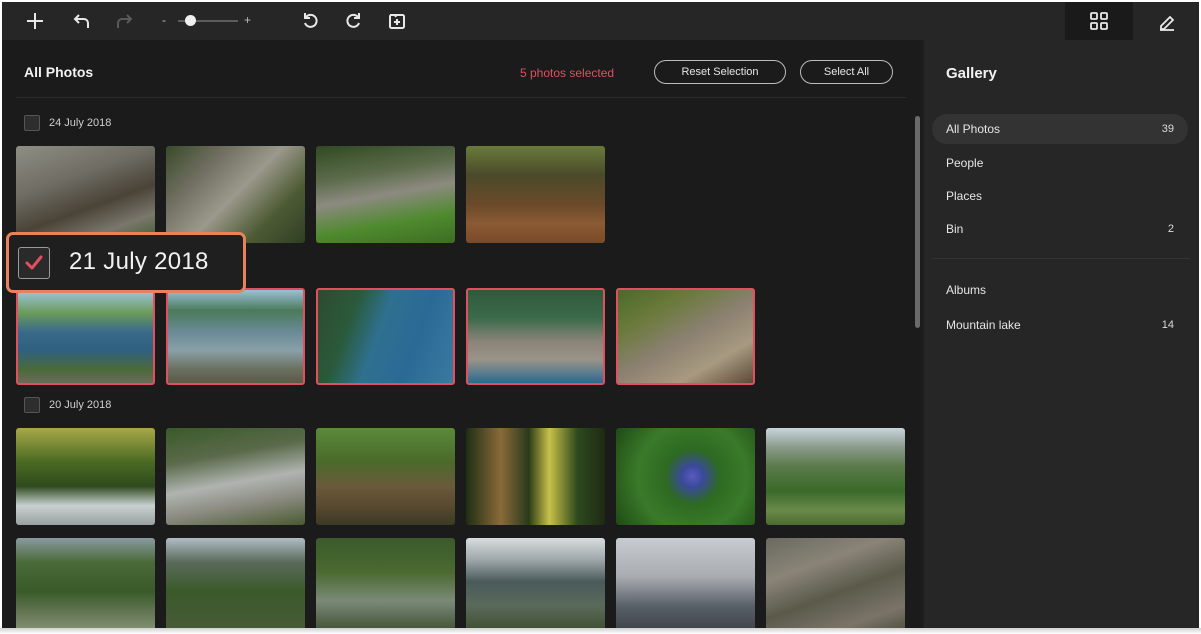  I want to click on sidebar-item-label: Albums, so click(966, 290).